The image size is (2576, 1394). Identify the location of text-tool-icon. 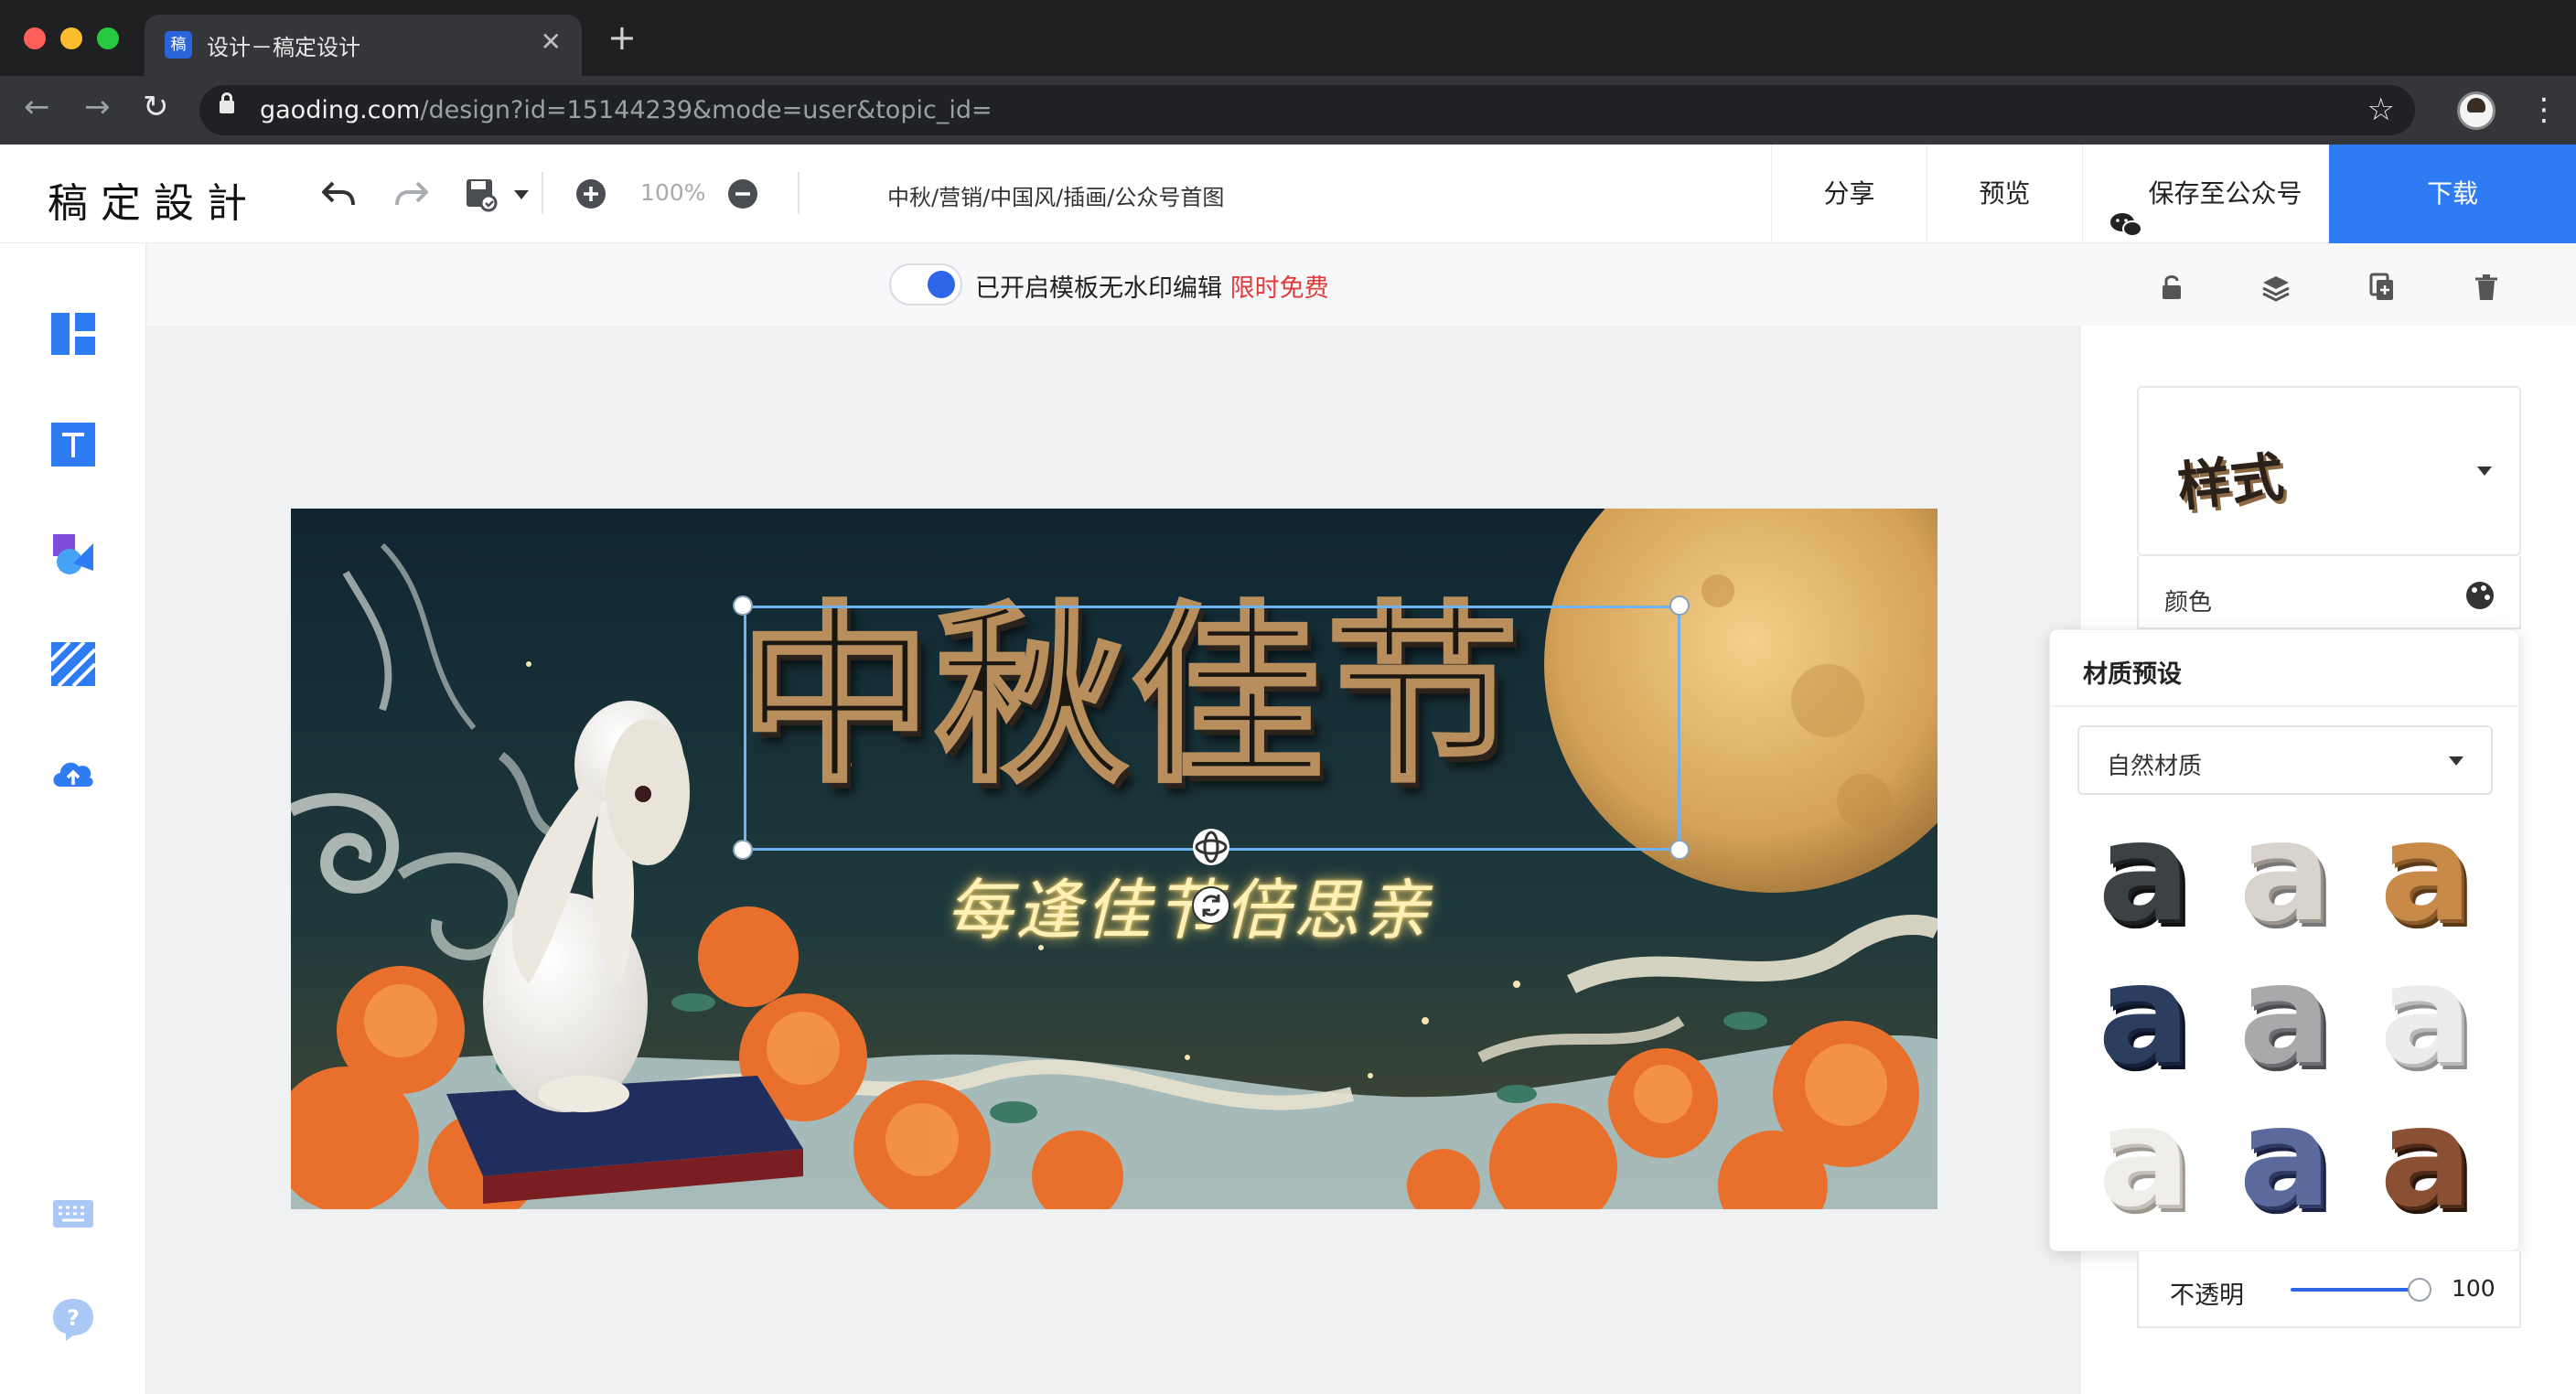
(73, 444).